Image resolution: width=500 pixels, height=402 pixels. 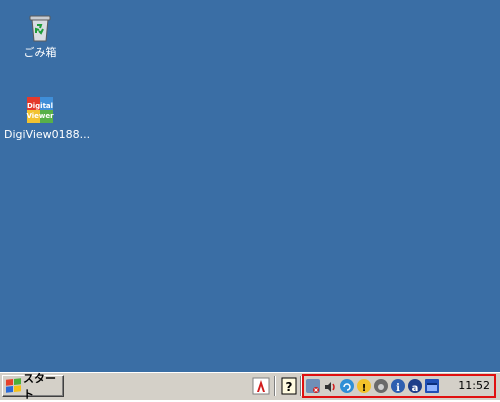 I want to click on refresh-icon, so click(x=347, y=386).